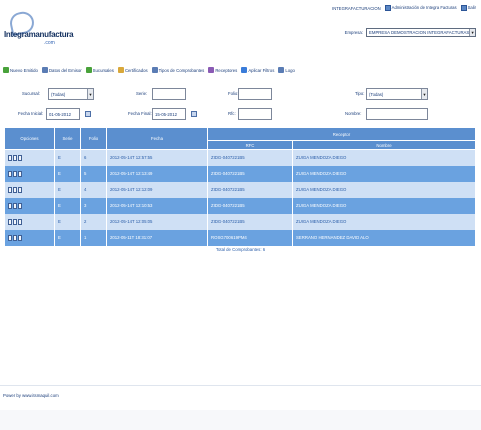 This screenshot has height=430, width=481. Describe the element at coordinates (232, 113) in the screenshot. I see `rfc-label: Rfc:` at that location.